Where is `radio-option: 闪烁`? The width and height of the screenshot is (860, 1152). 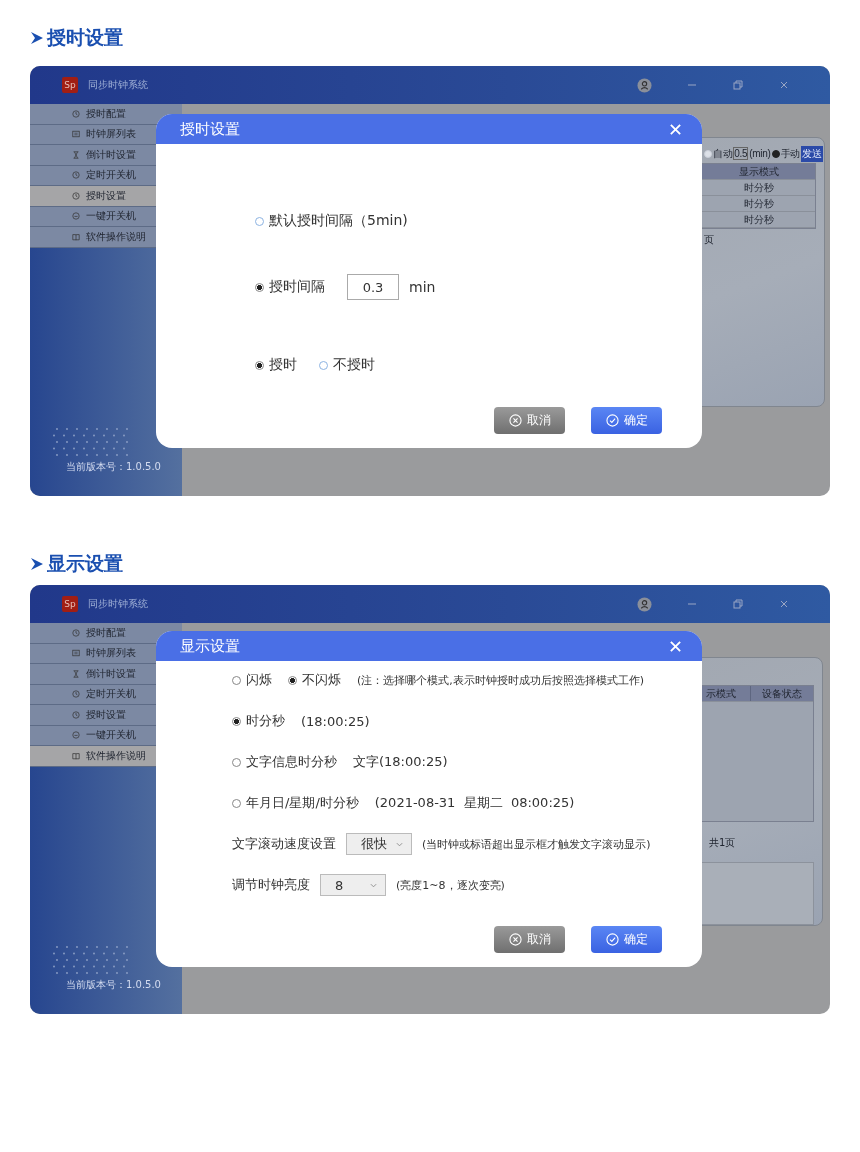
radio-option: 闪烁 is located at coordinates (252, 680).